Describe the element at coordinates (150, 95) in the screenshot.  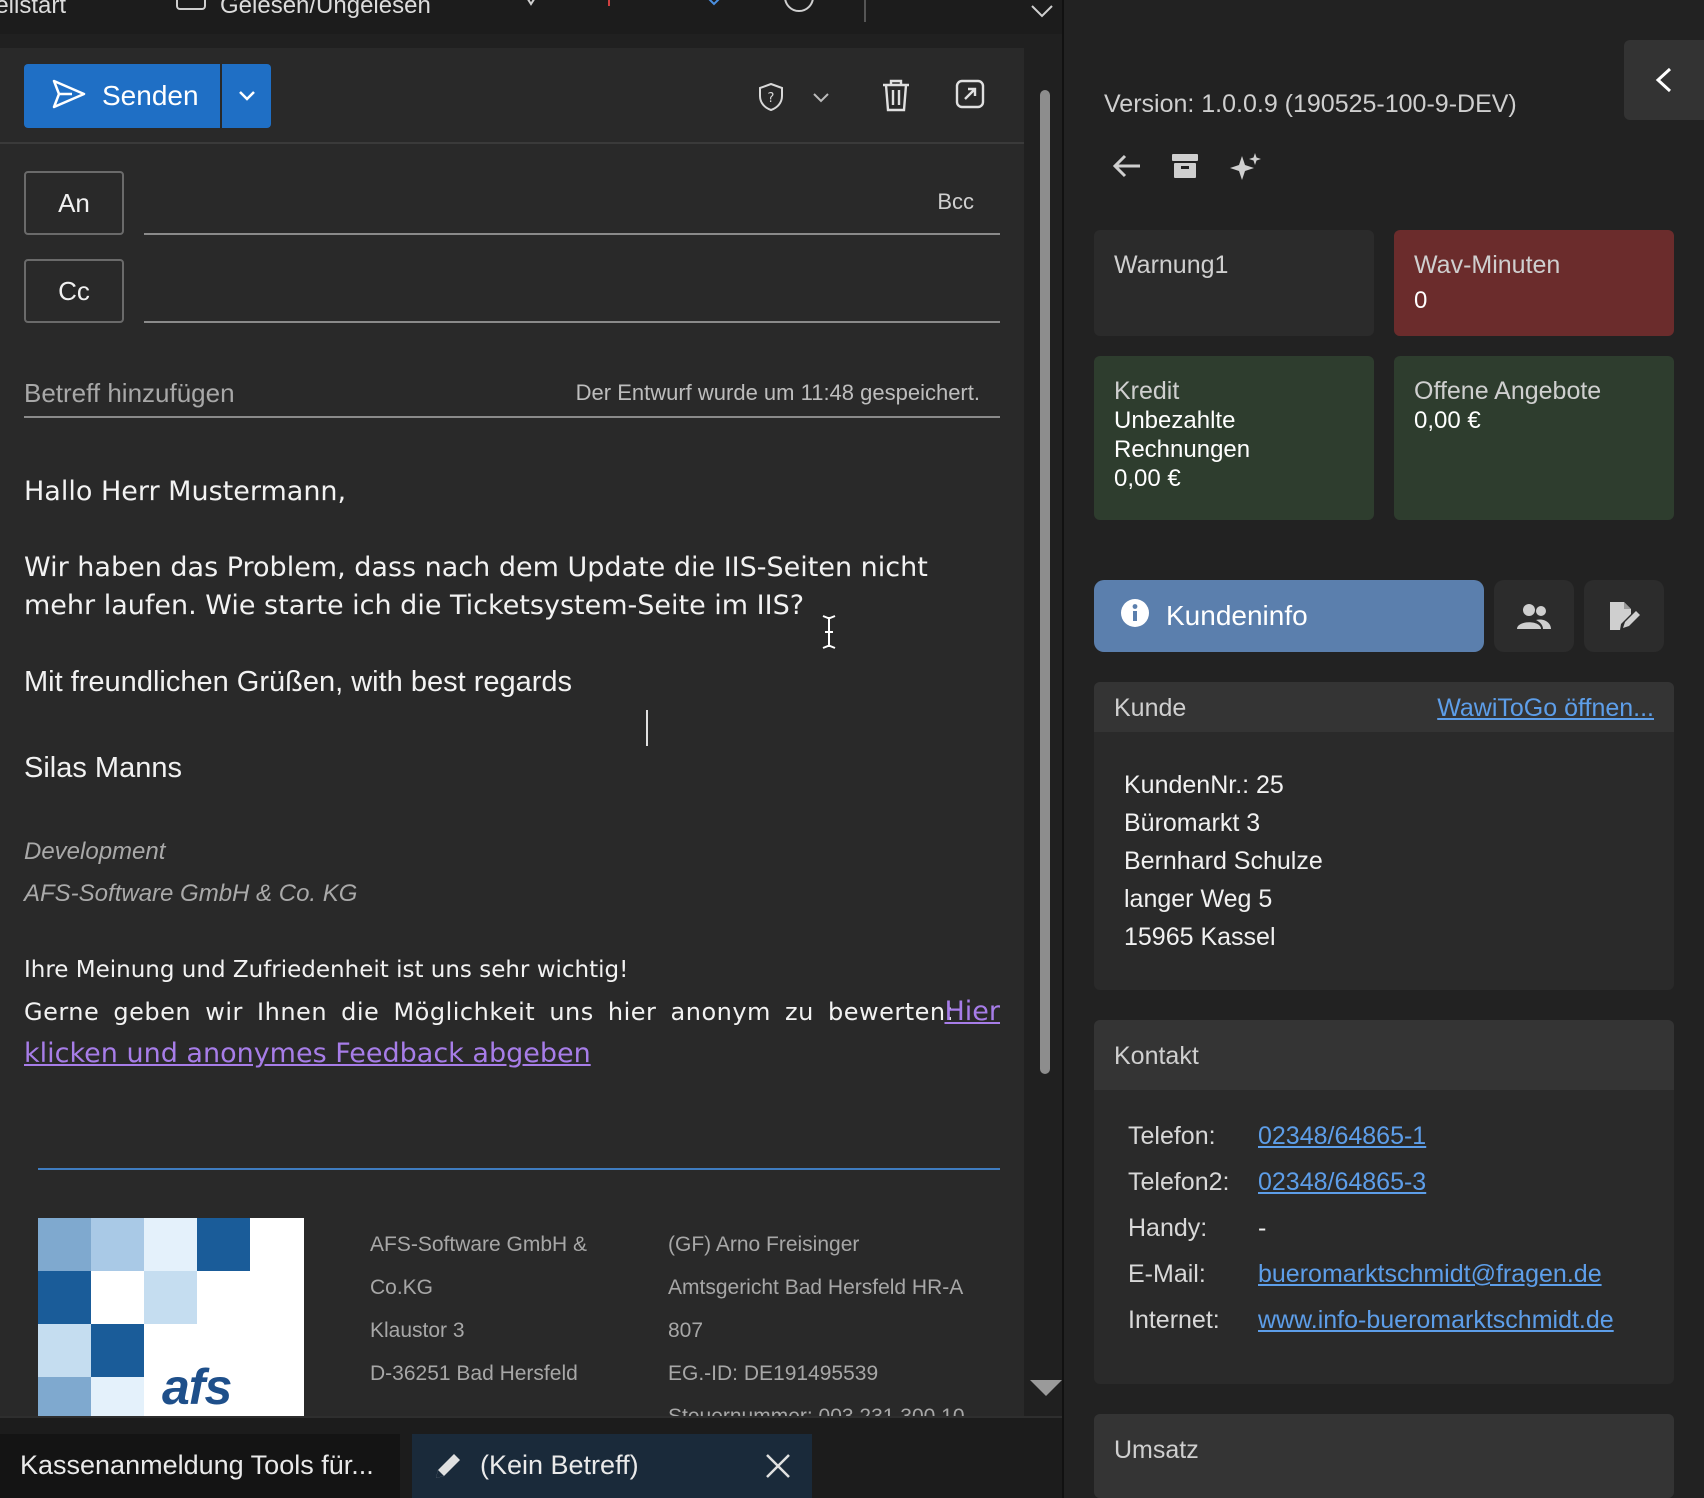
I see `send-label: Senden` at that location.